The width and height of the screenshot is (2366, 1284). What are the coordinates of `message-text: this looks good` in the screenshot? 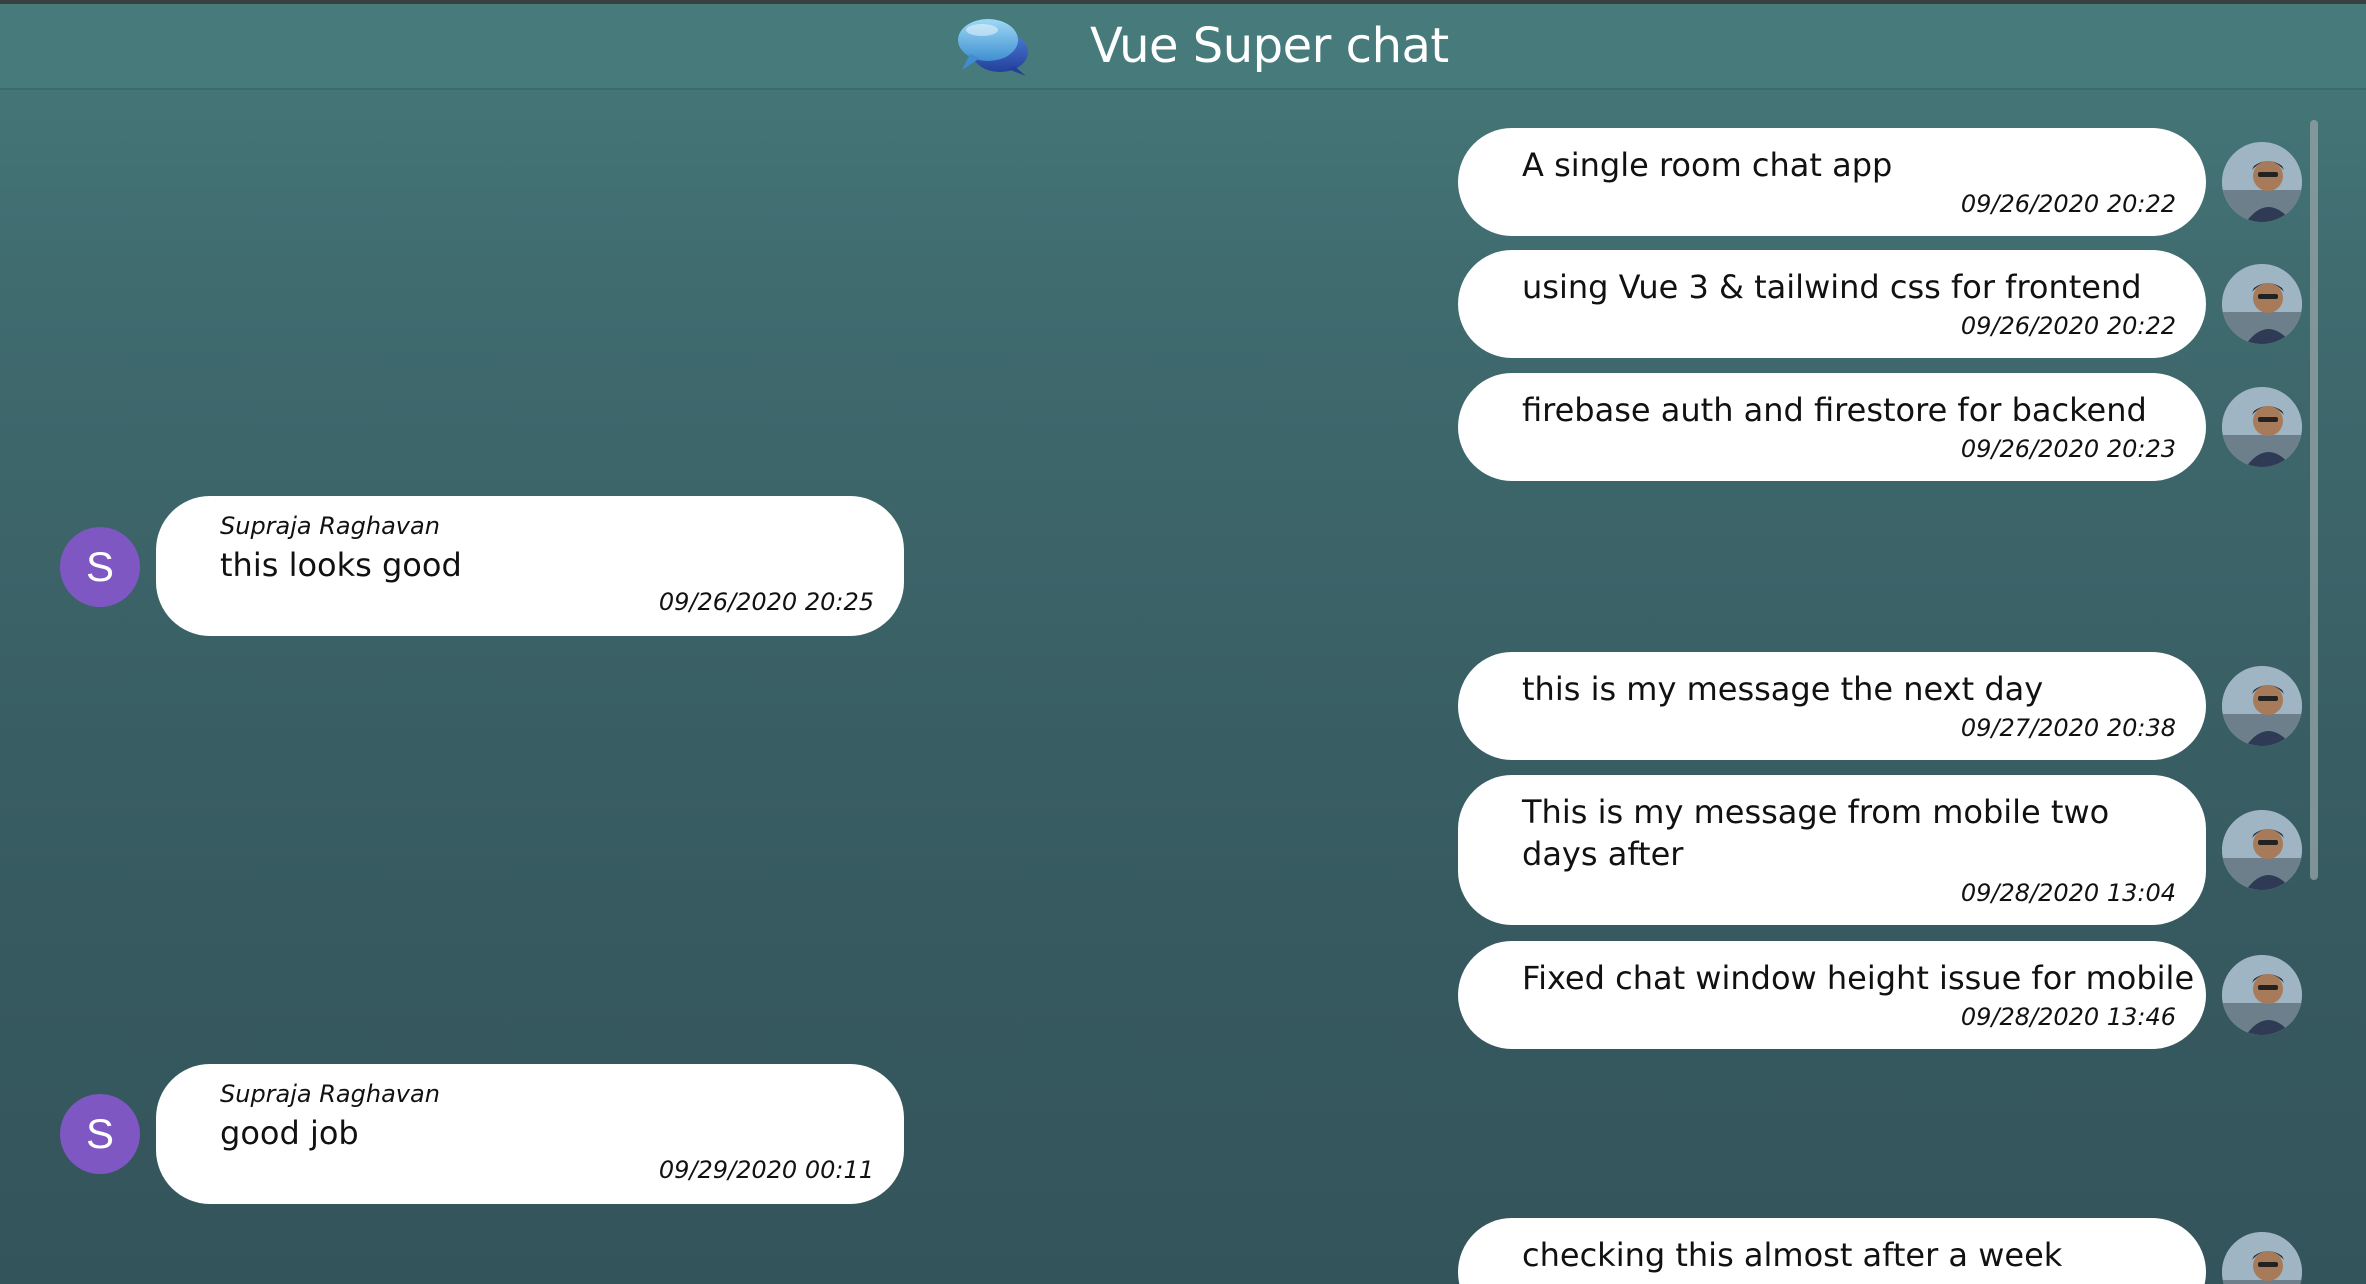 It's located at (341, 565).